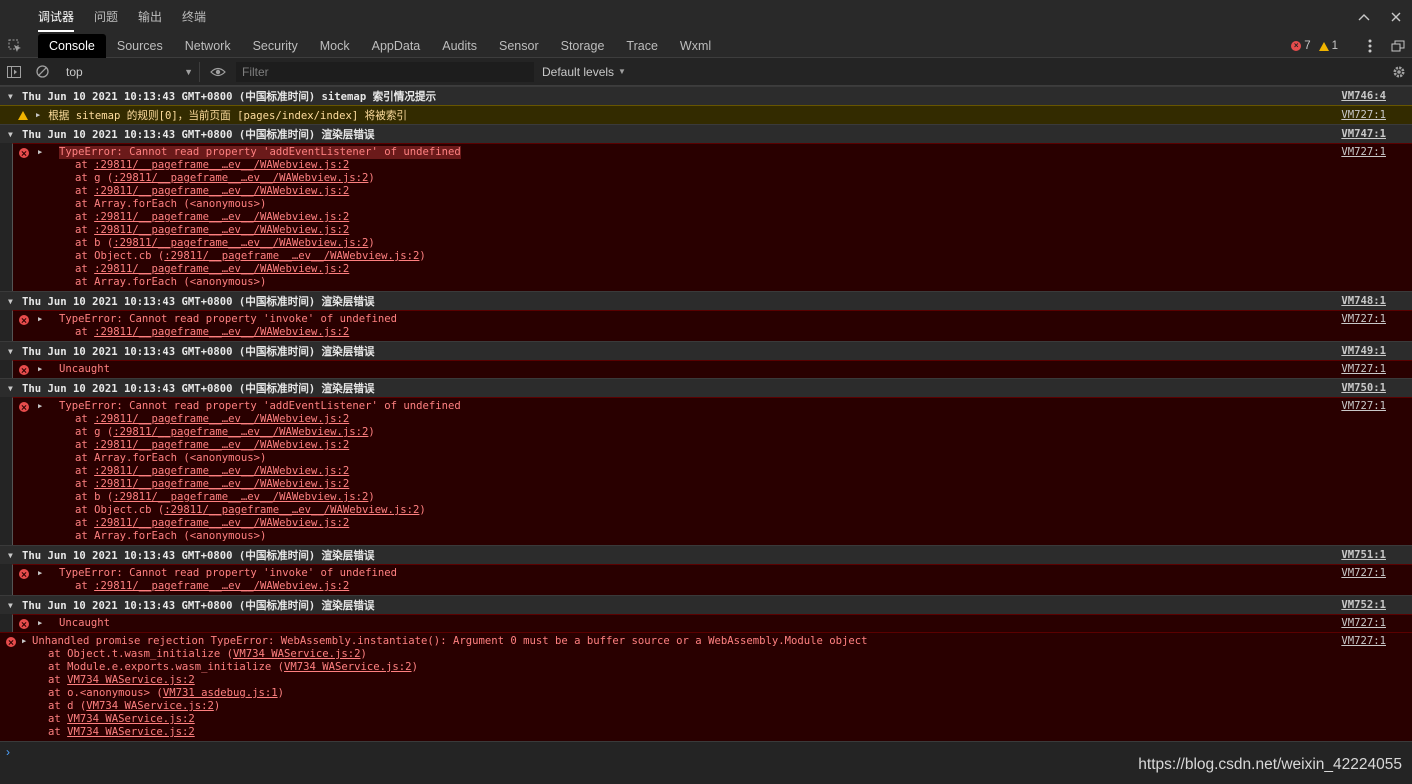 The width and height of the screenshot is (1412, 784). I want to click on source-link: VM752:1, so click(1363, 605).